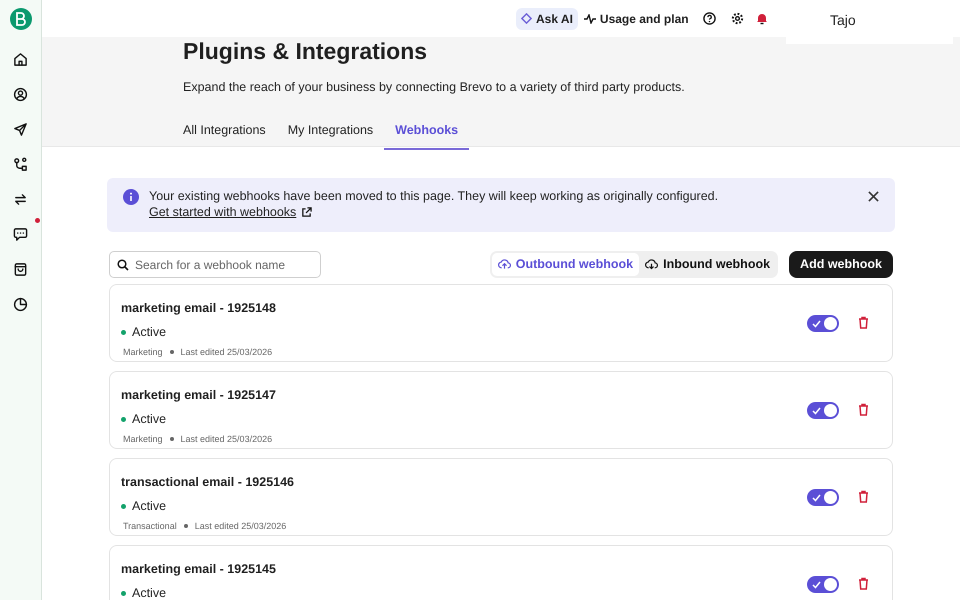 This screenshot has width=960, height=600. Describe the element at coordinates (224, 132) in the screenshot. I see `tab: All Integrations` at that location.